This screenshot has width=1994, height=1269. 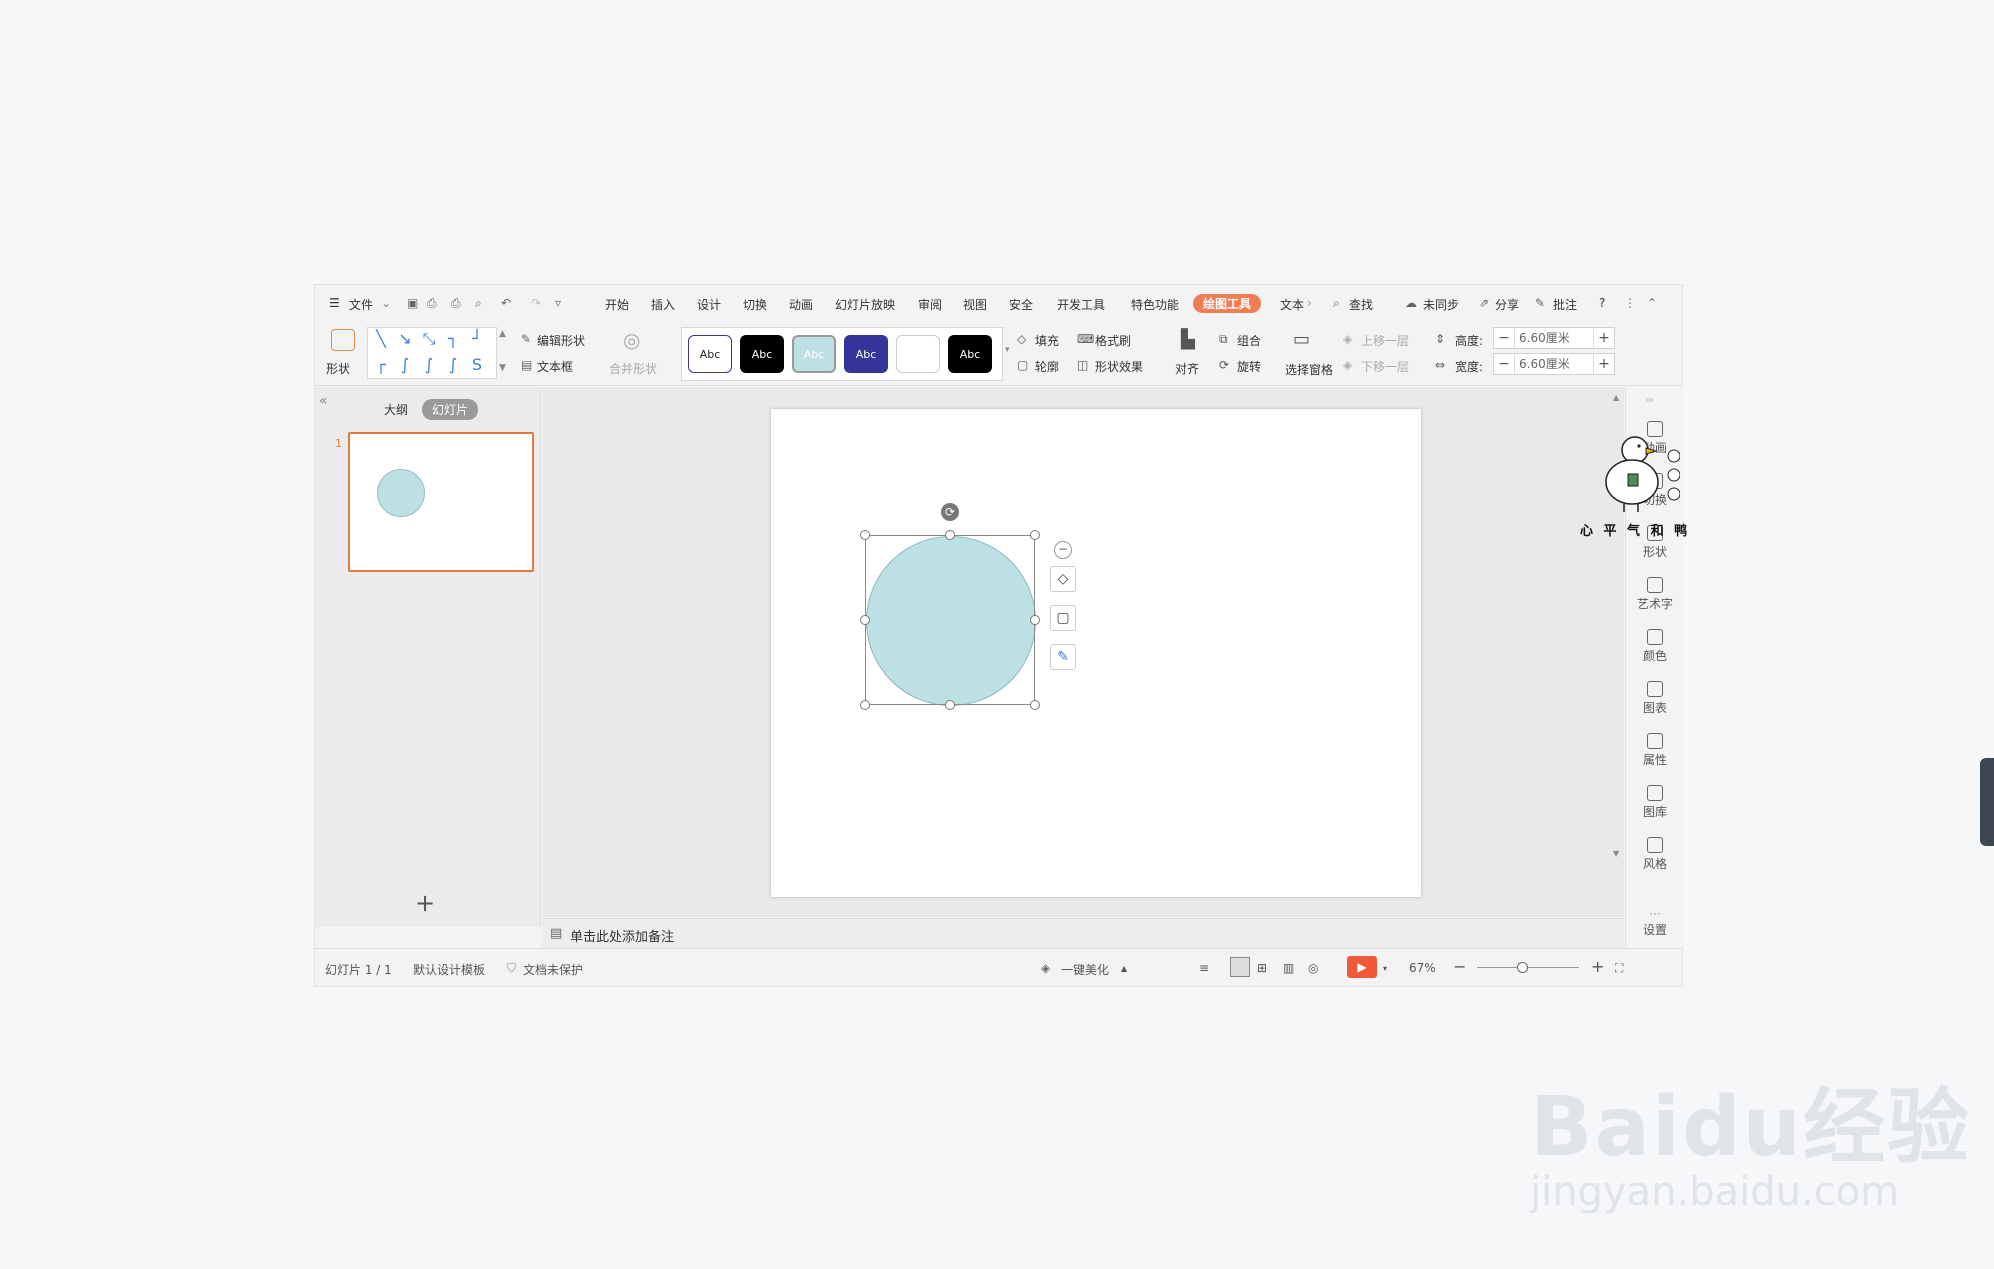 I want to click on comment-icon: ✎, so click(x=1540, y=303).